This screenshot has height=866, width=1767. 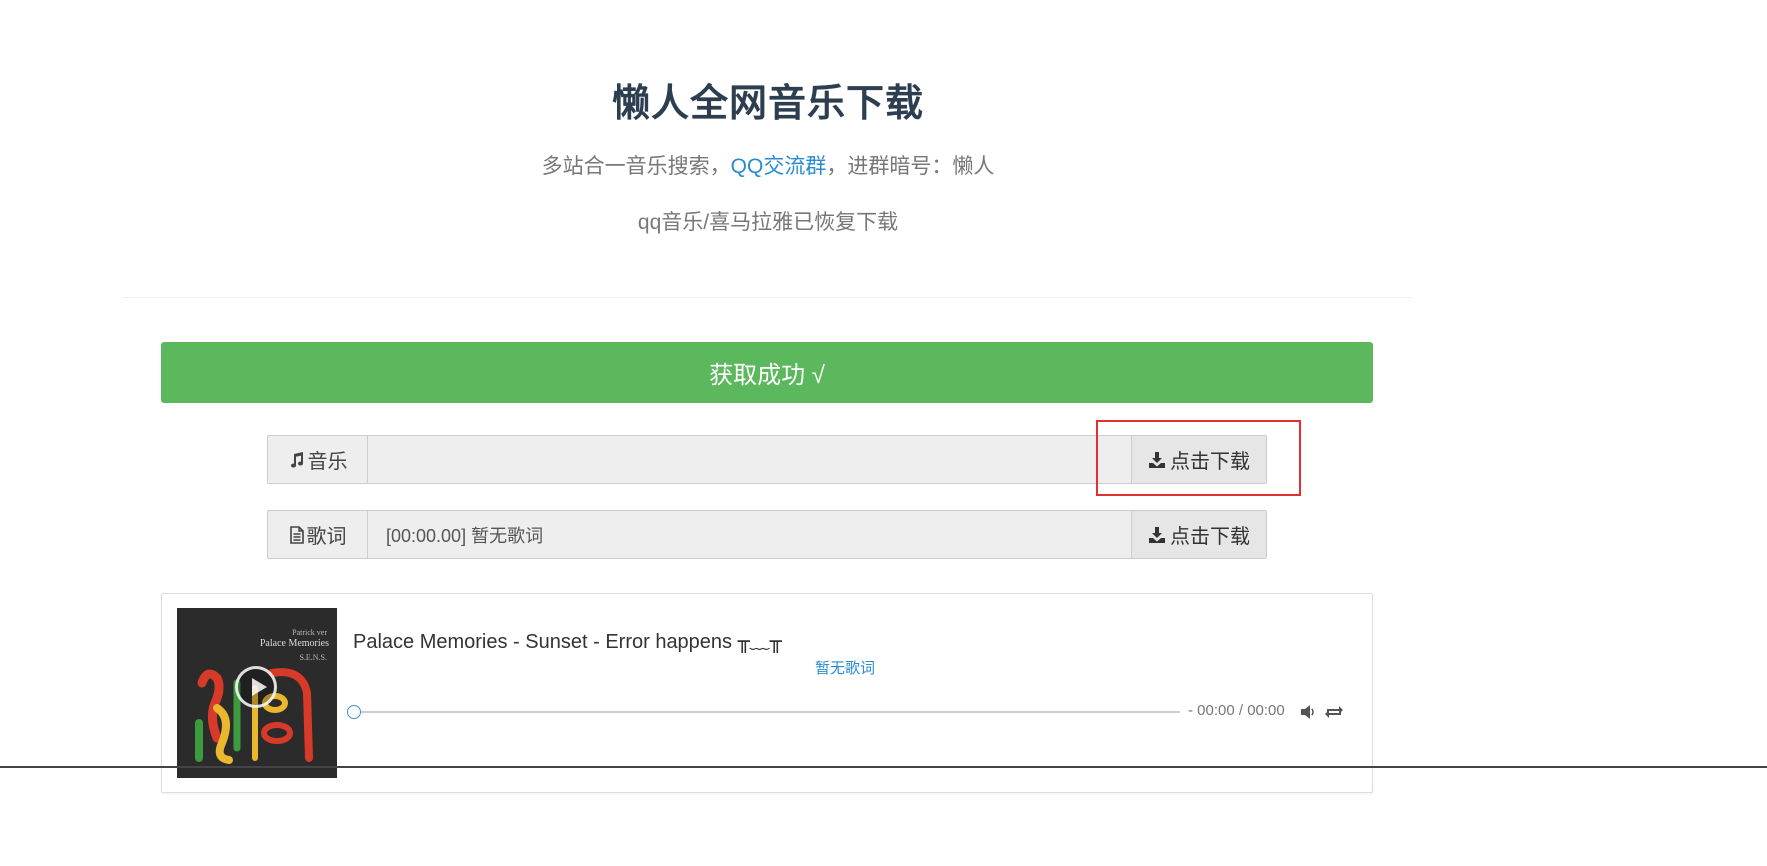 What do you see at coordinates (768, 222) in the screenshot?
I see `notice-text: qq音乐/喜马拉雅已恢复下载` at bounding box center [768, 222].